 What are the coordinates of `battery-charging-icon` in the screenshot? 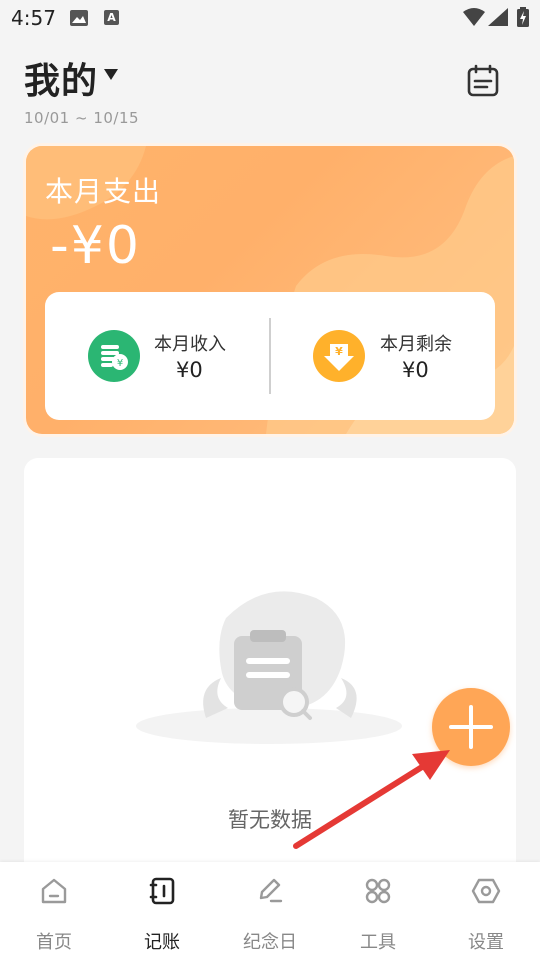 It's located at (523, 17).